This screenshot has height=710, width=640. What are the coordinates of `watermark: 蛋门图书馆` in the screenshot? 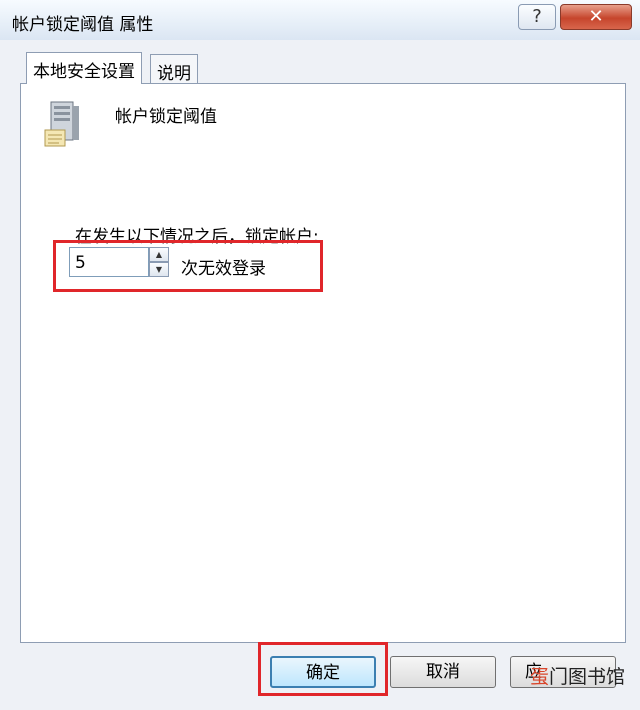 It's located at (577, 675).